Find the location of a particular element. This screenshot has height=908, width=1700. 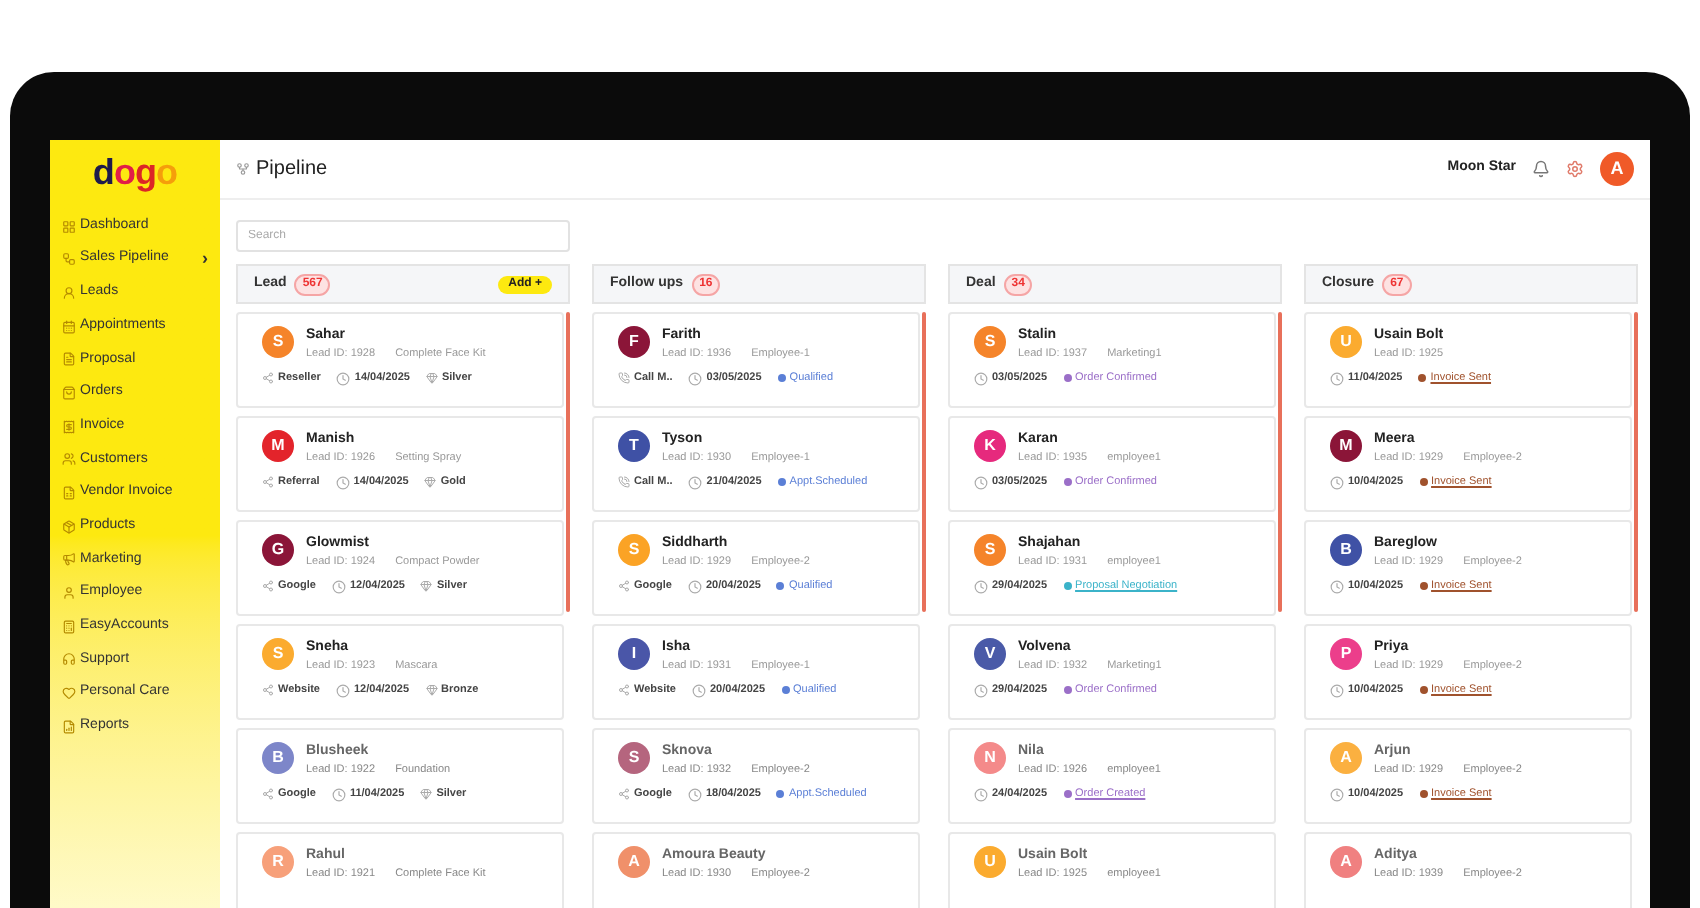

settings-icon is located at coordinates (1575, 169).